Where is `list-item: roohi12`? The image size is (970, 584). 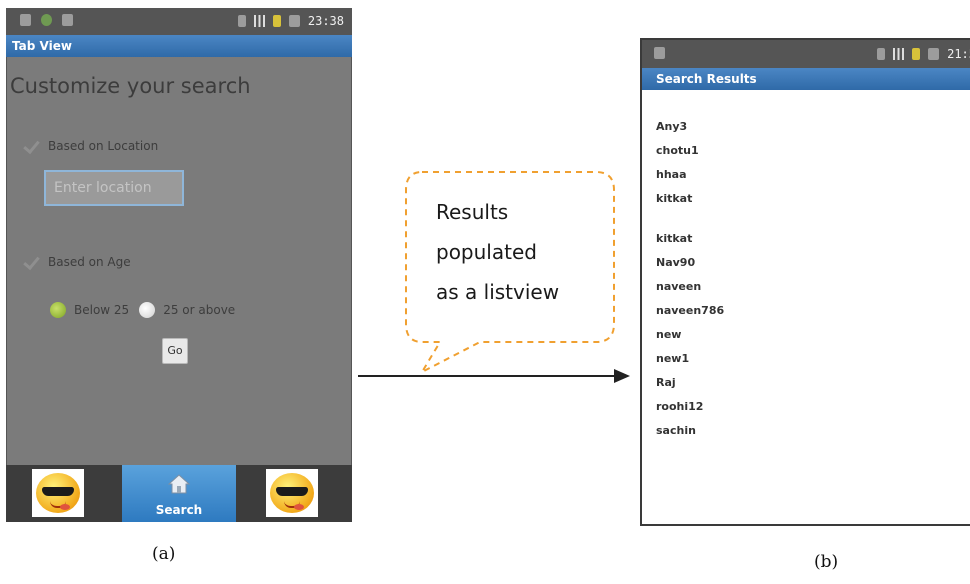 list-item: roohi12 is located at coordinates (679, 406).